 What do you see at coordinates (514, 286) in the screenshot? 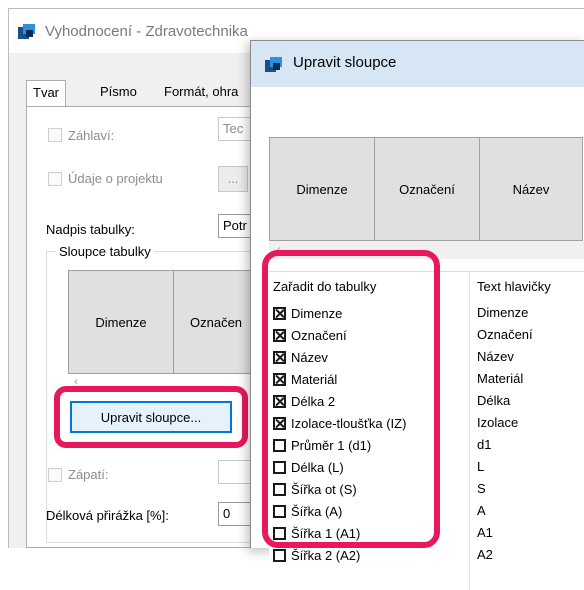
I see `grid-header-text: Text hlavičky` at bounding box center [514, 286].